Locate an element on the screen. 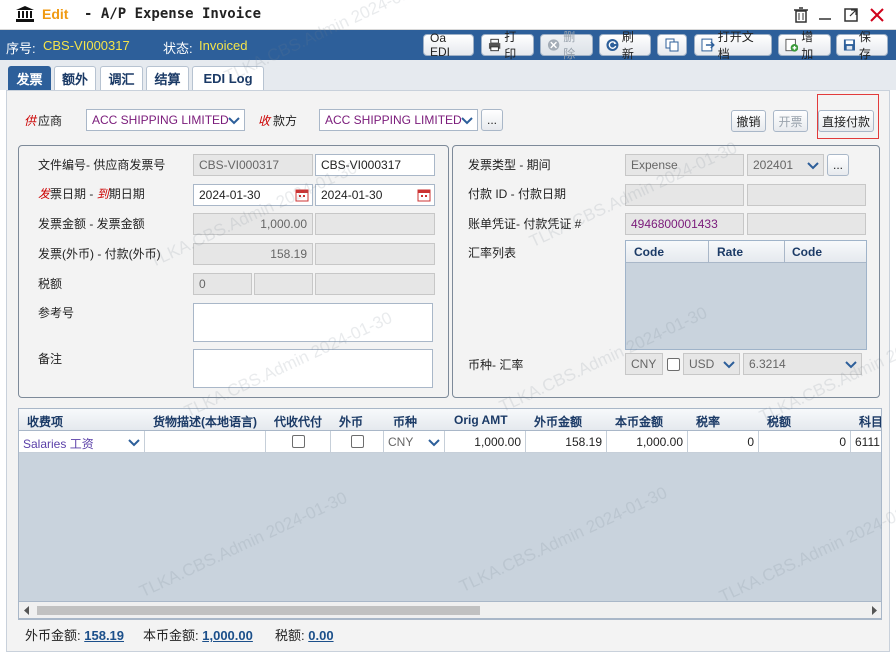  direct-pay-button: 直接付款 is located at coordinates (846, 121).